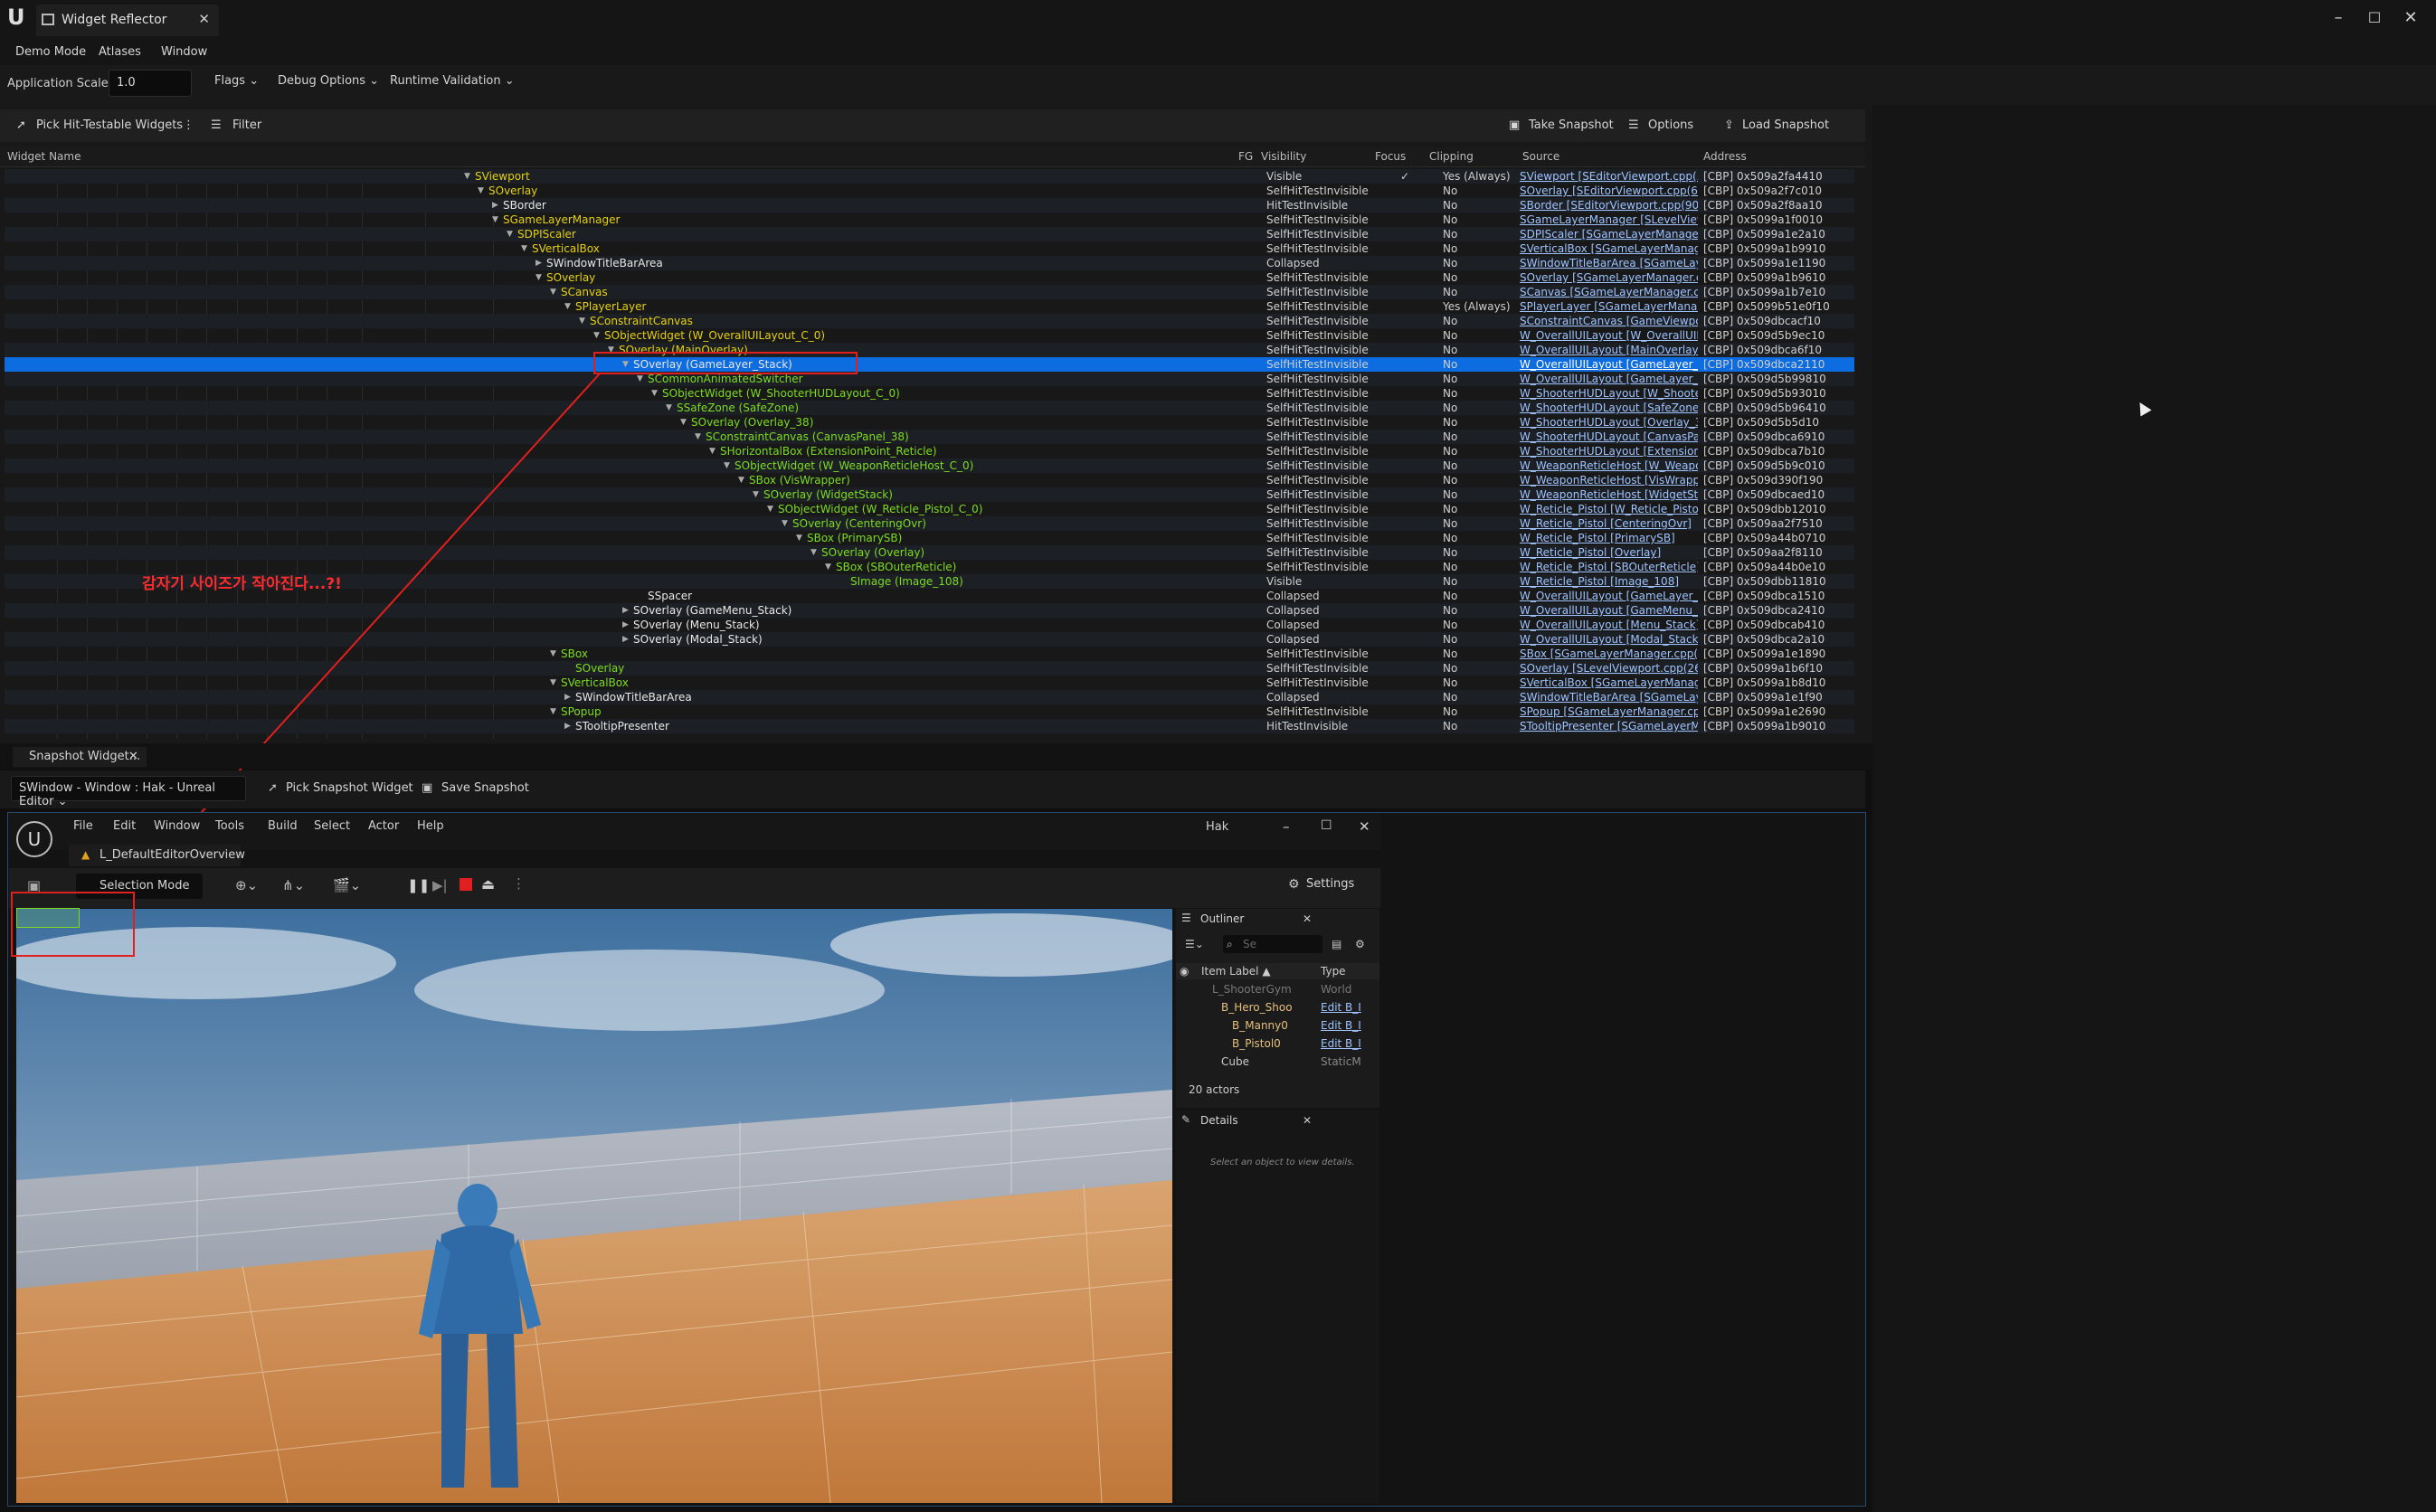 The image size is (2436, 1512). Describe the element at coordinates (1336, 944) in the screenshot. I see `folder-icon: ▤` at that location.